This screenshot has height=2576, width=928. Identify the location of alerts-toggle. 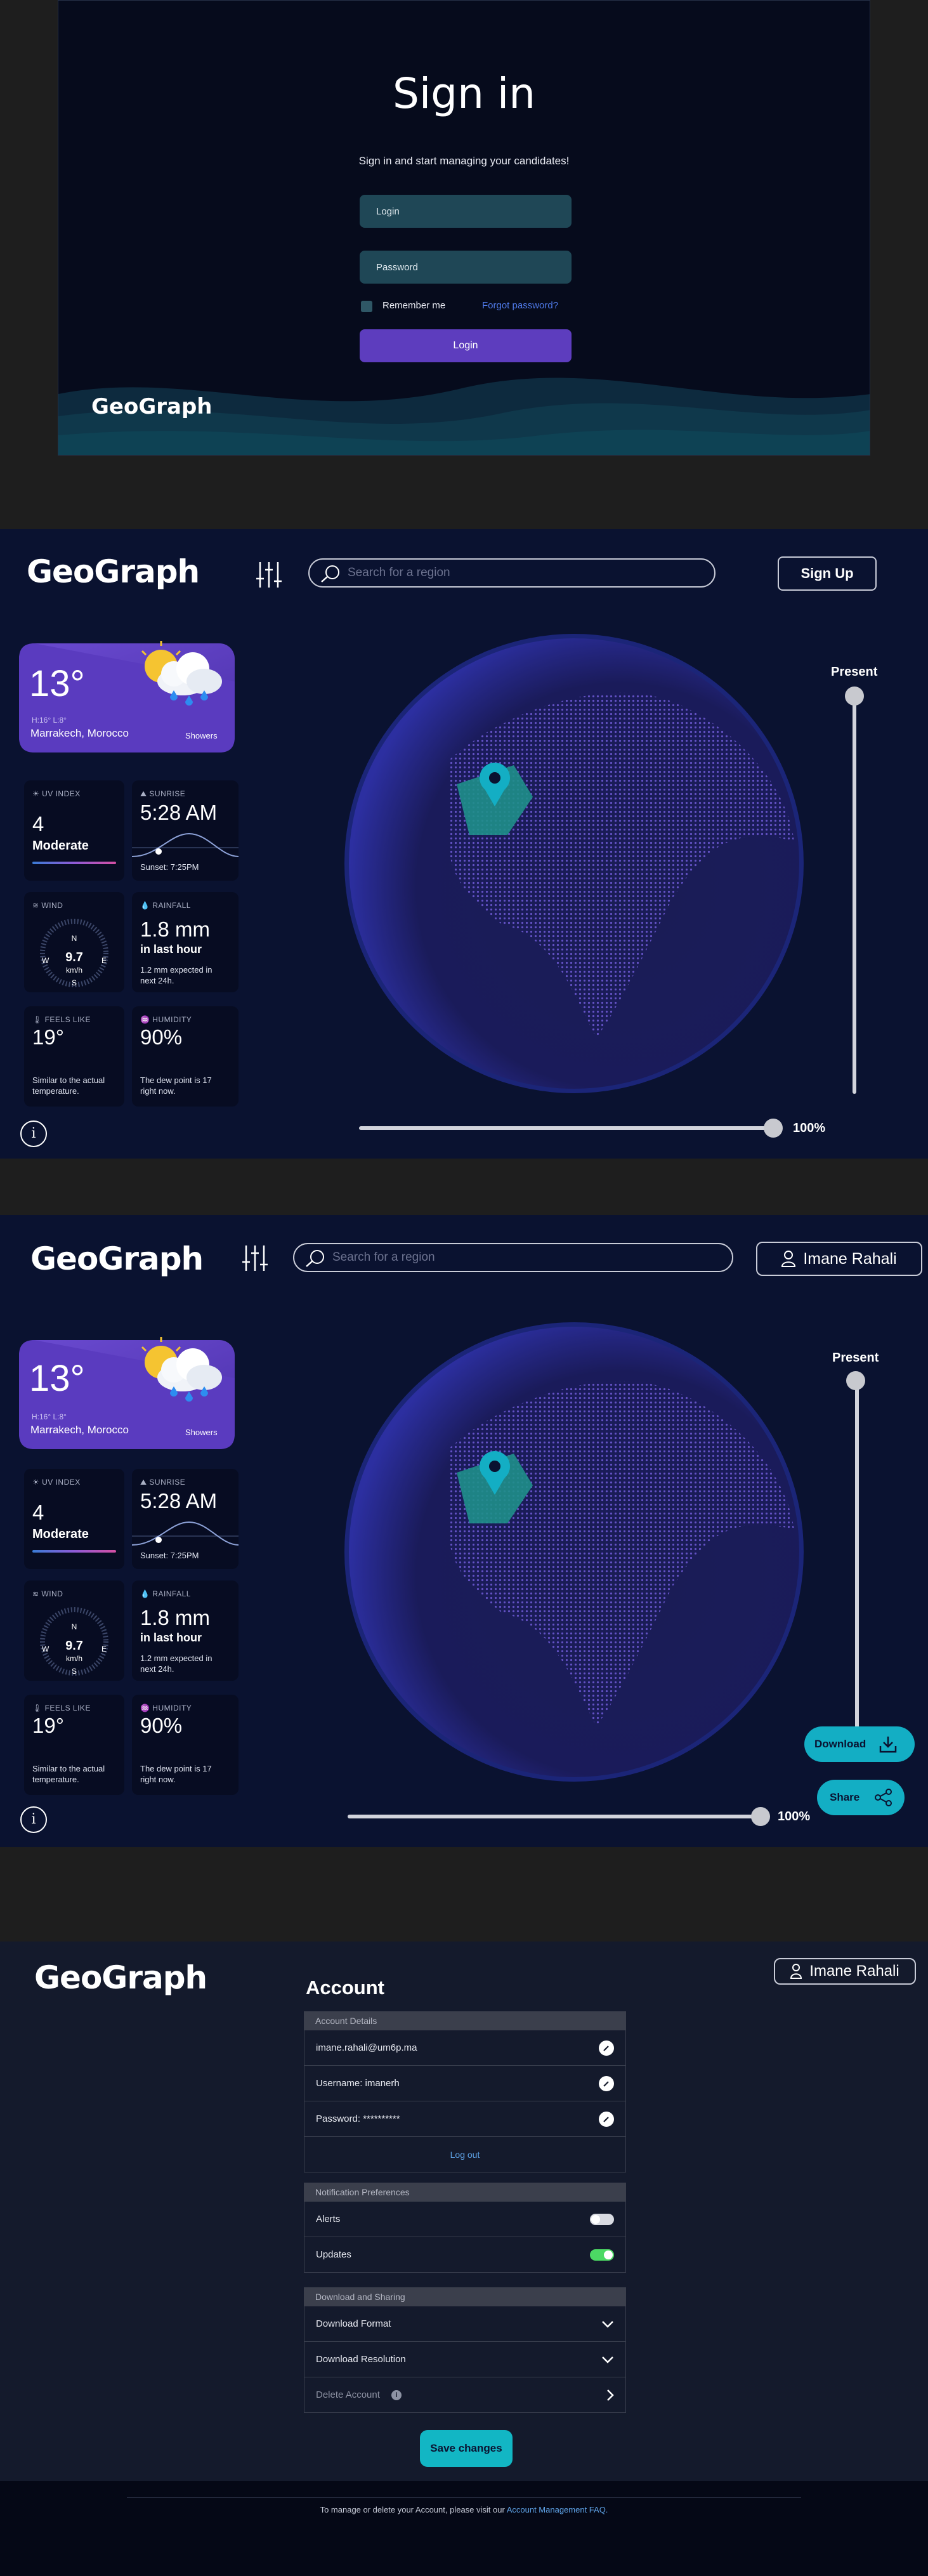
(602, 2219).